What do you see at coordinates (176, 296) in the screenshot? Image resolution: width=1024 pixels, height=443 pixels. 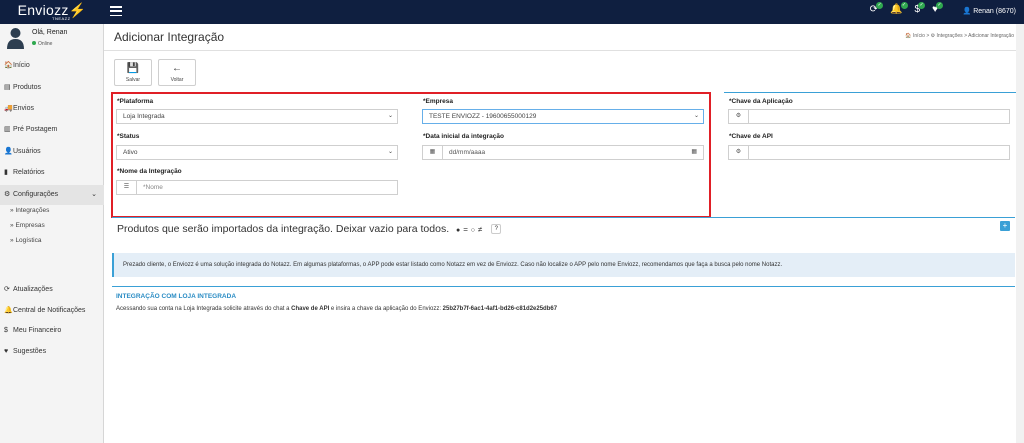 I see `integration-title: INTEGRAÇÃO COM LOJA INTEGRADA` at bounding box center [176, 296].